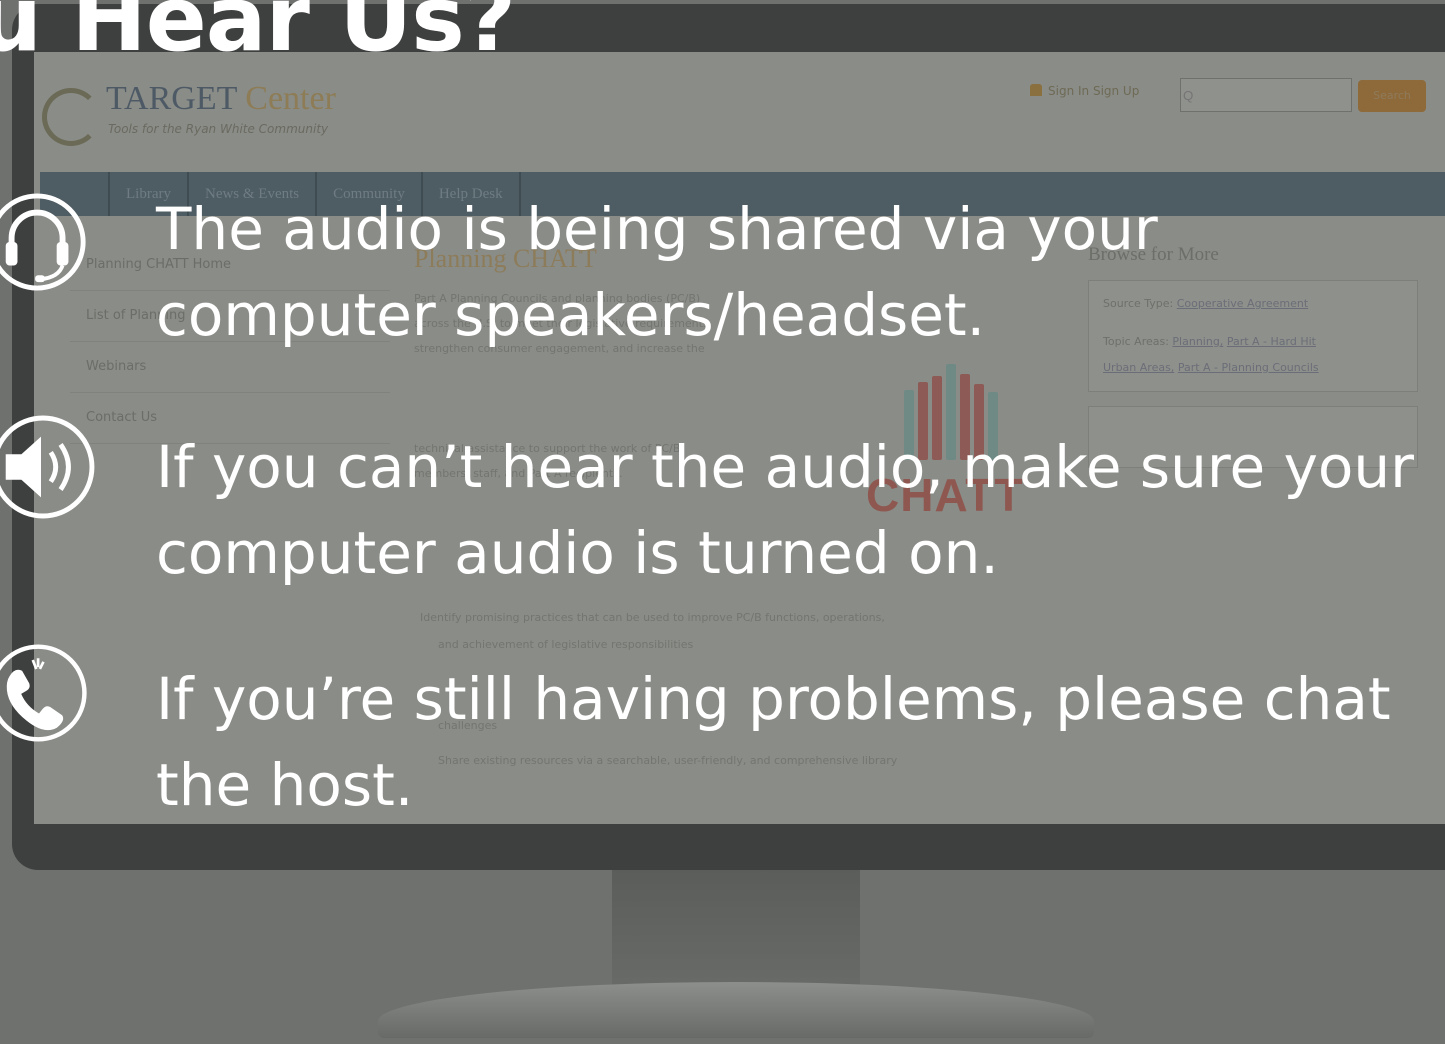 The image size is (1445, 1044). I want to click on phone-icon, so click(43, 693).